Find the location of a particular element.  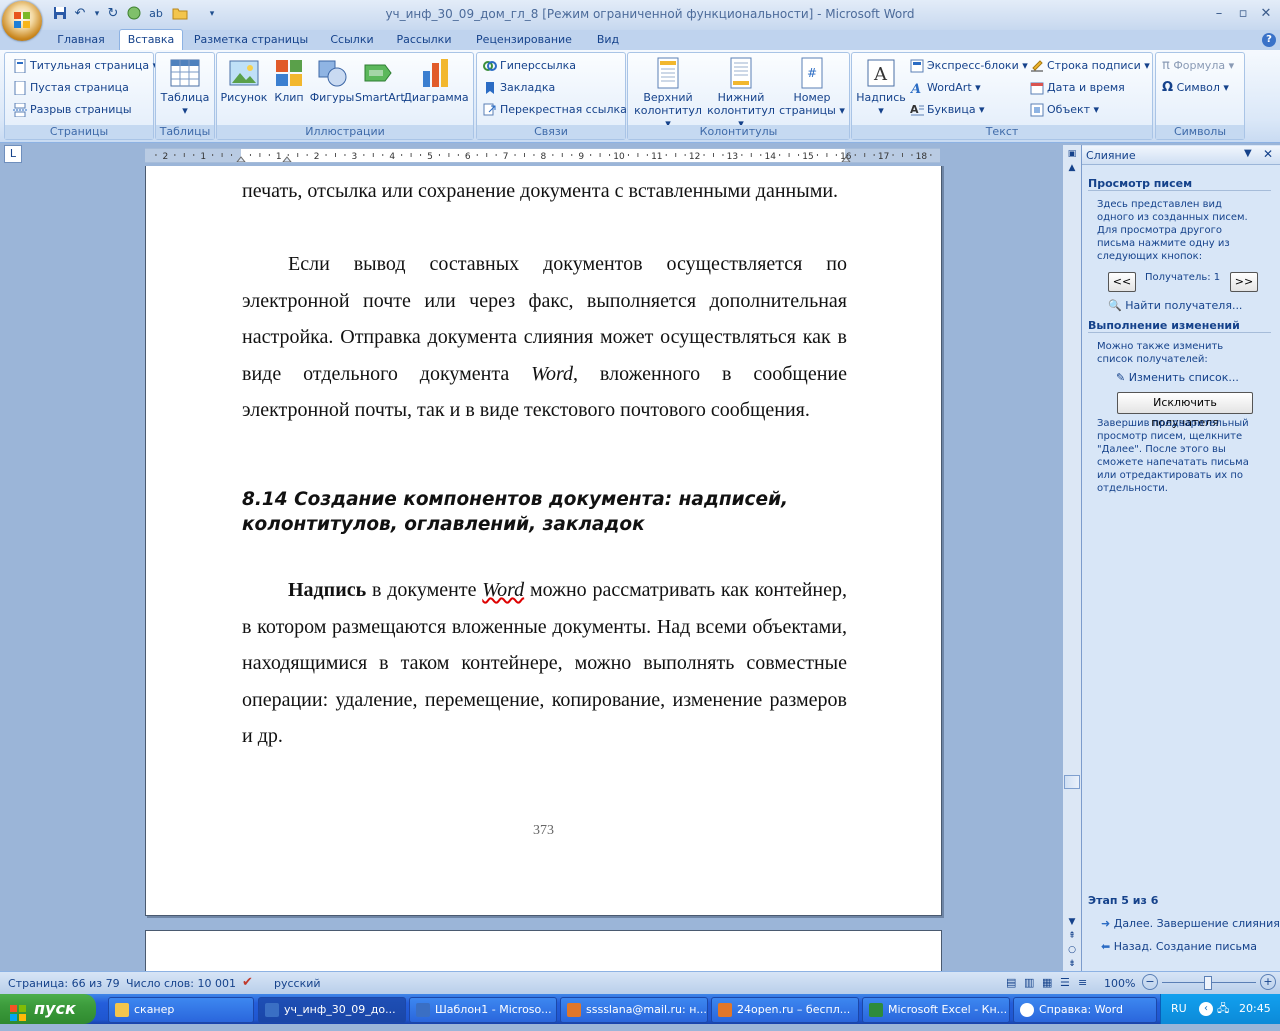

tab-references: Ссылки is located at coordinates (352, 40).